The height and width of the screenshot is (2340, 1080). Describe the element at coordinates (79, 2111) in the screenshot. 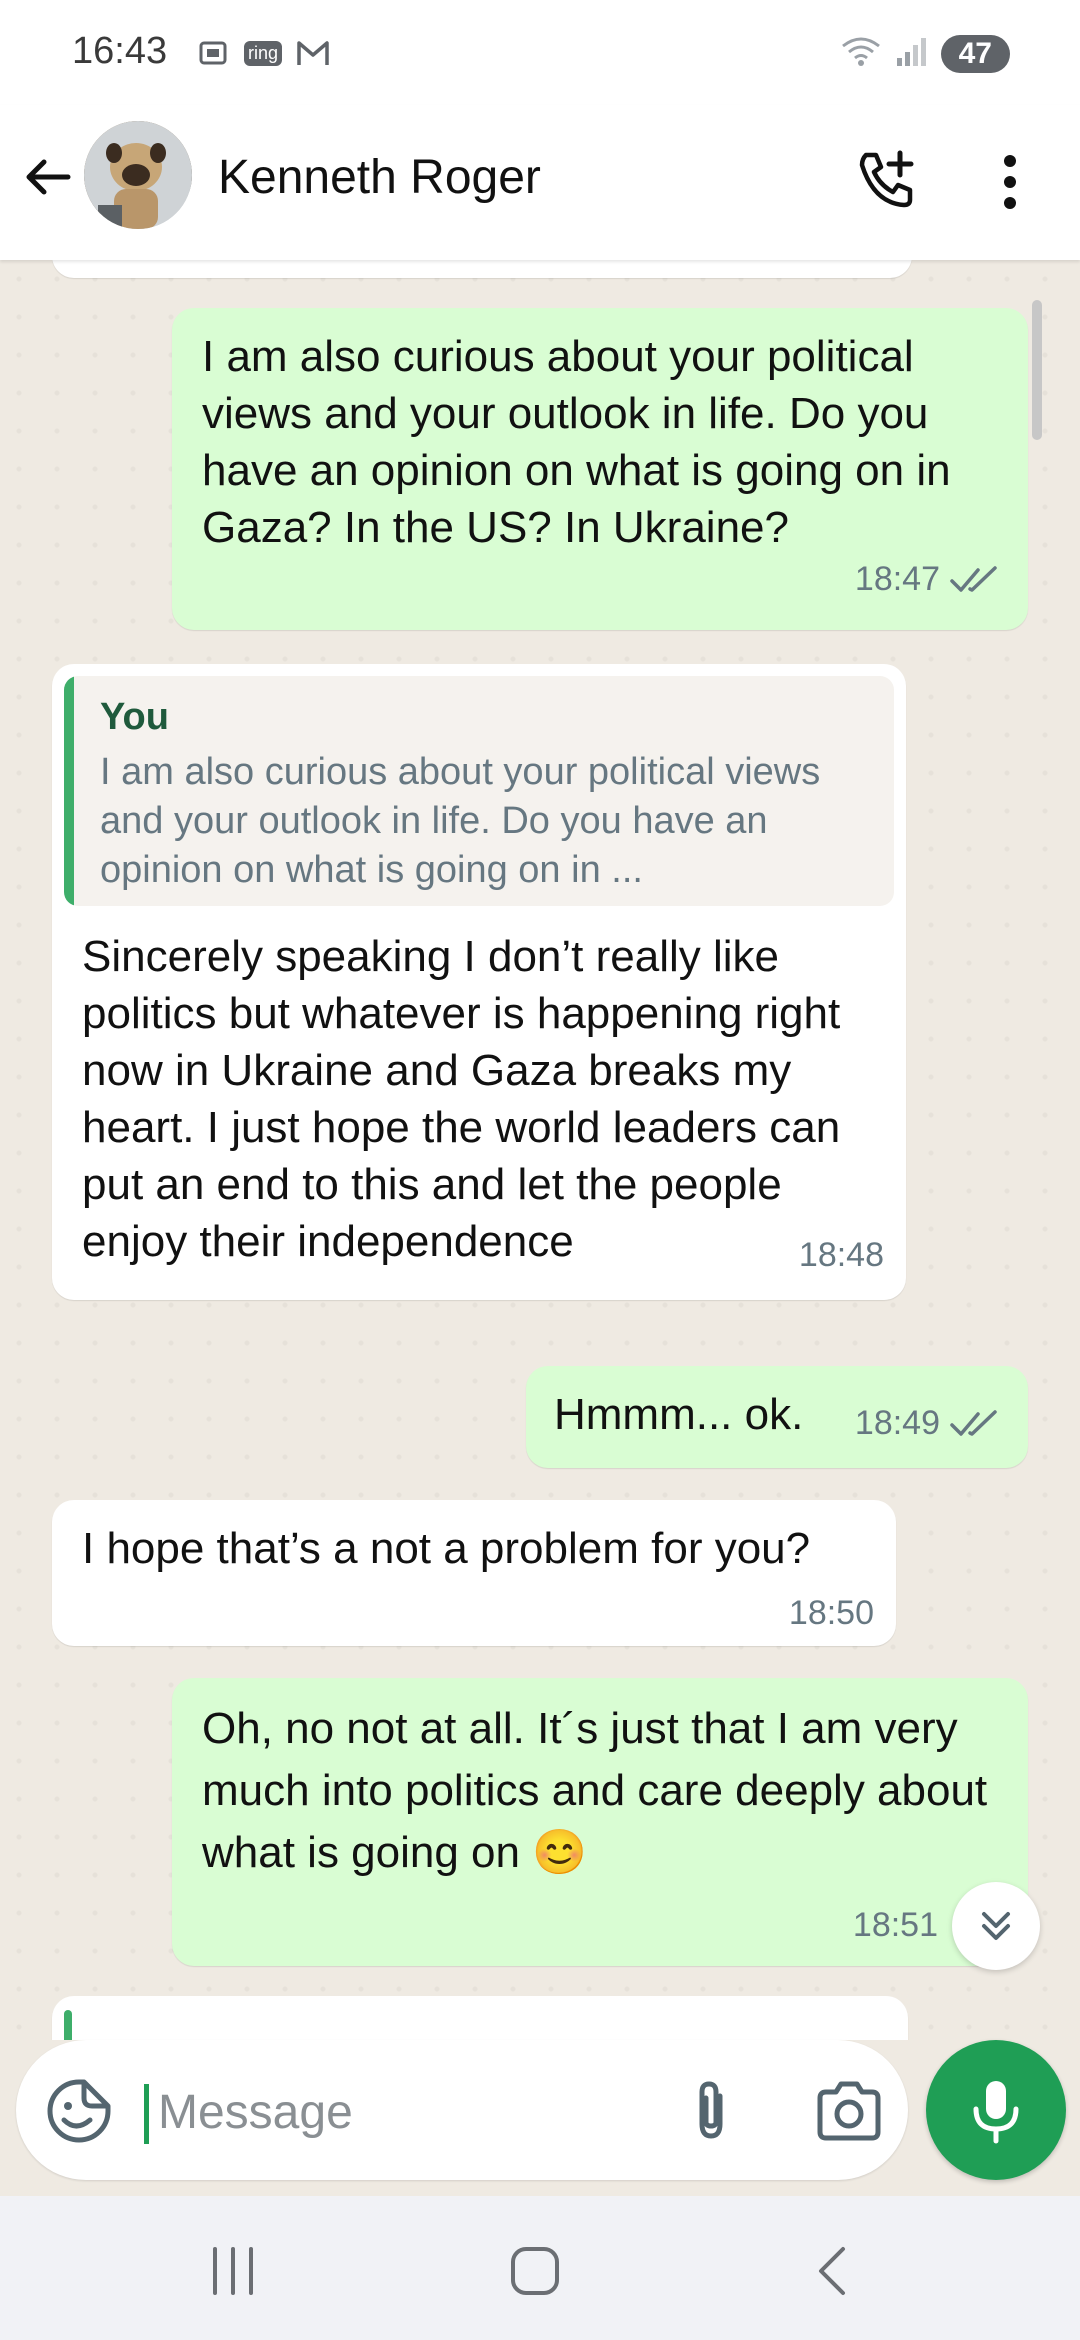

I see `sticker-icon` at that location.